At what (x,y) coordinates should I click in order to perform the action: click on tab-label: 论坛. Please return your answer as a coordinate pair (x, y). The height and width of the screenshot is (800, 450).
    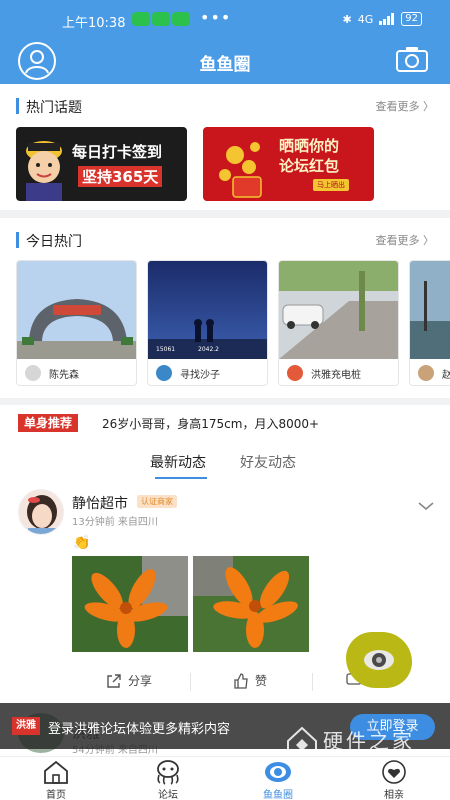
    Looking at the image, I should click on (168, 795).